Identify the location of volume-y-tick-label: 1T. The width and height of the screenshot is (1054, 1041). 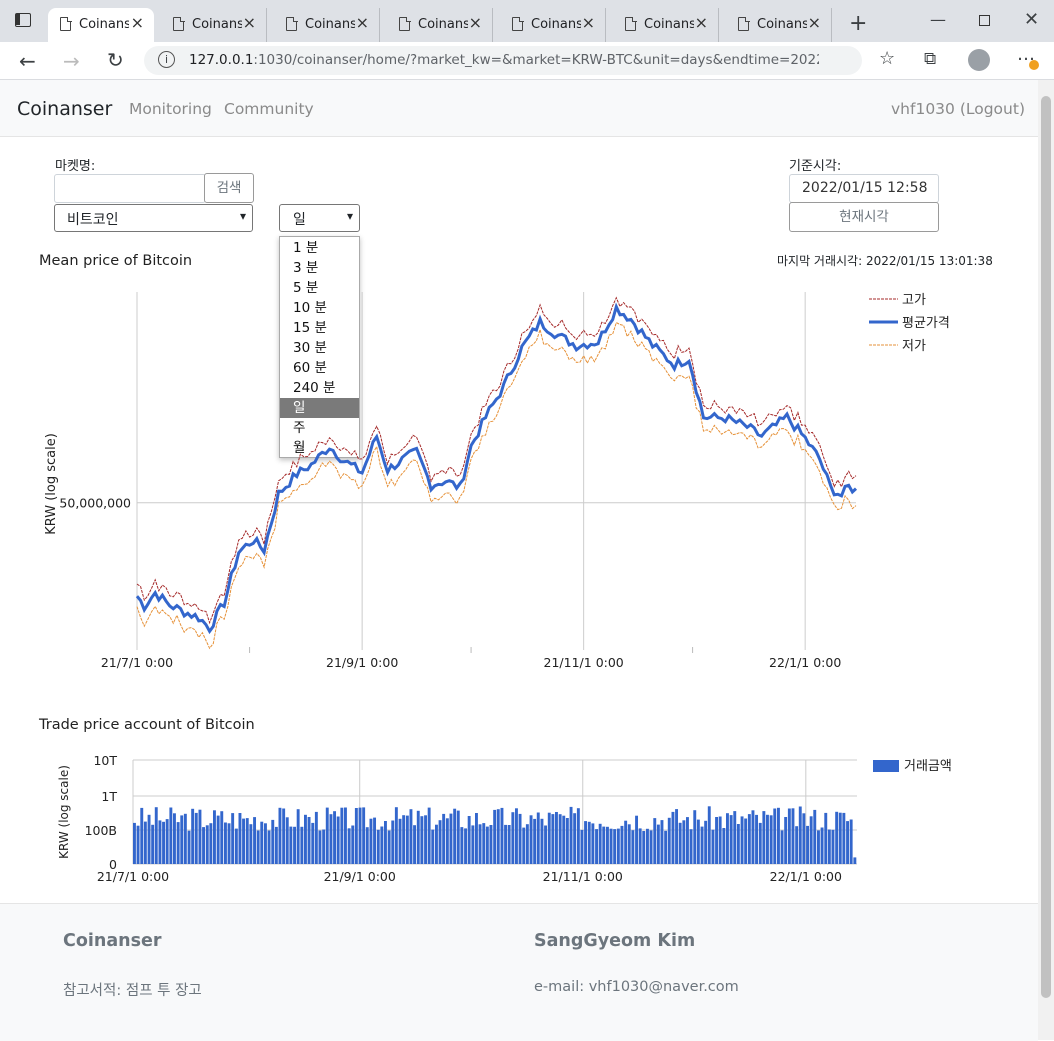
(109, 796).